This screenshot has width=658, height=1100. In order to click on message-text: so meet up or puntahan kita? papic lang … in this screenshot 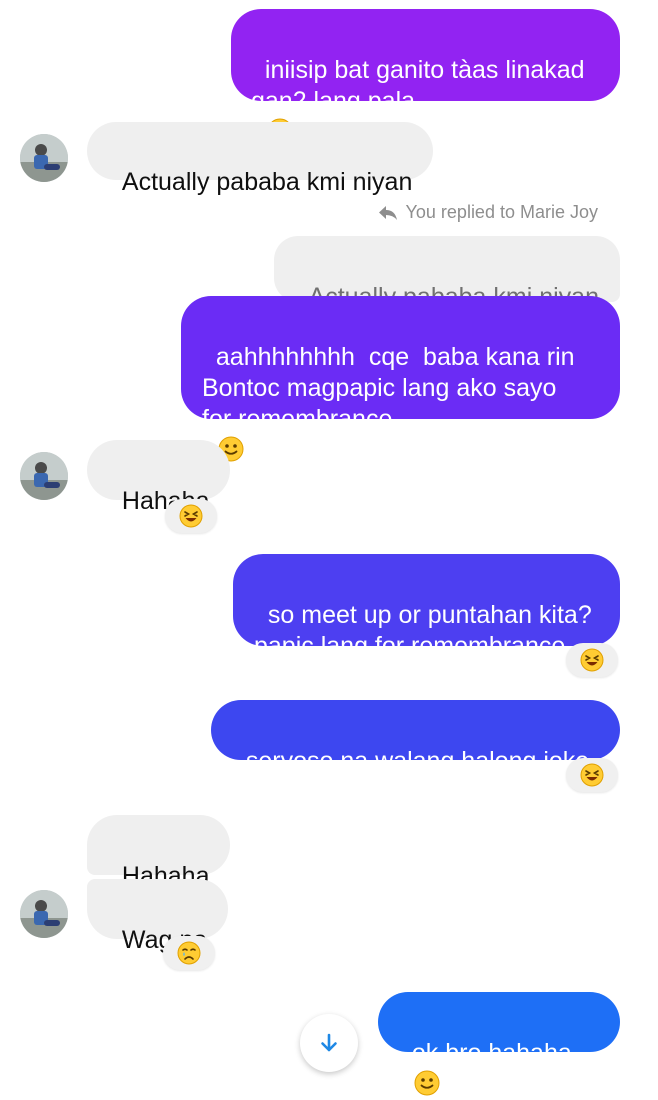, I will do `click(423, 630)`.